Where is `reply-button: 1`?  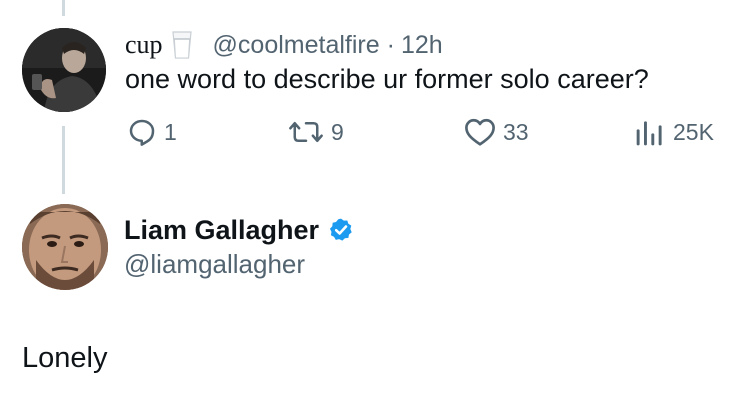
reply-button: 1 is located at coordinates (152, 132).